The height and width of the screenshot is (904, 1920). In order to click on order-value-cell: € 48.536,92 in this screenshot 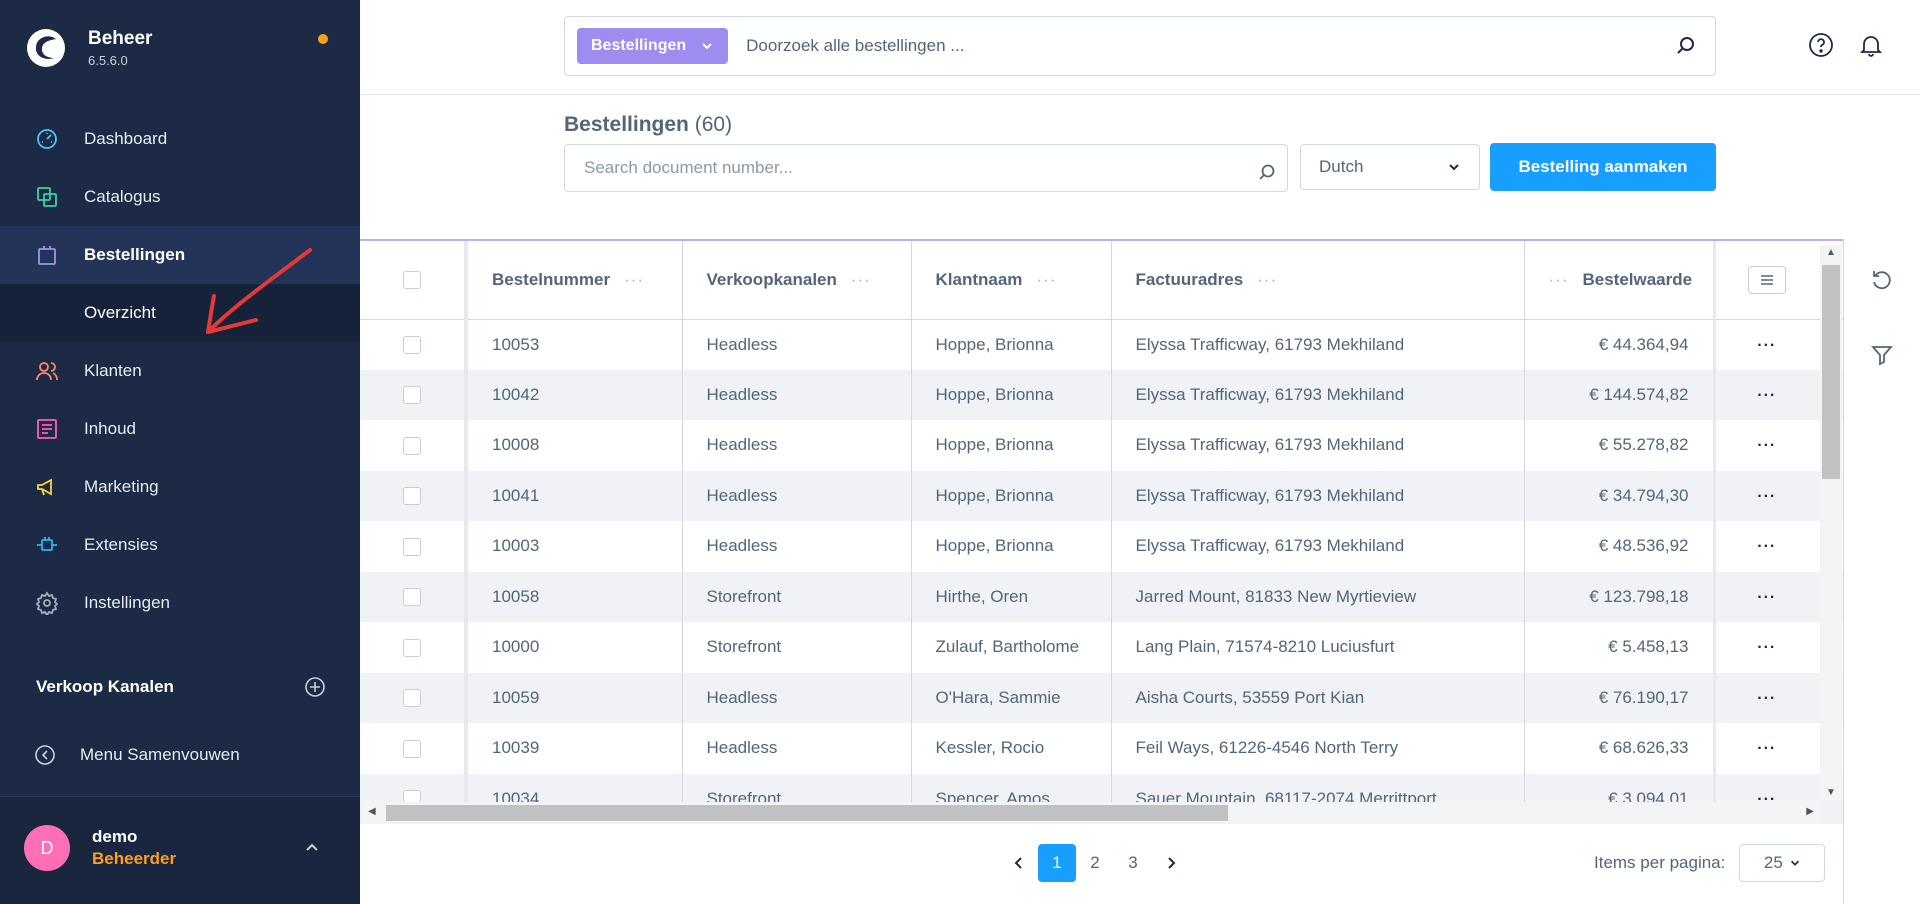, I will do `click(1619, 546)`.